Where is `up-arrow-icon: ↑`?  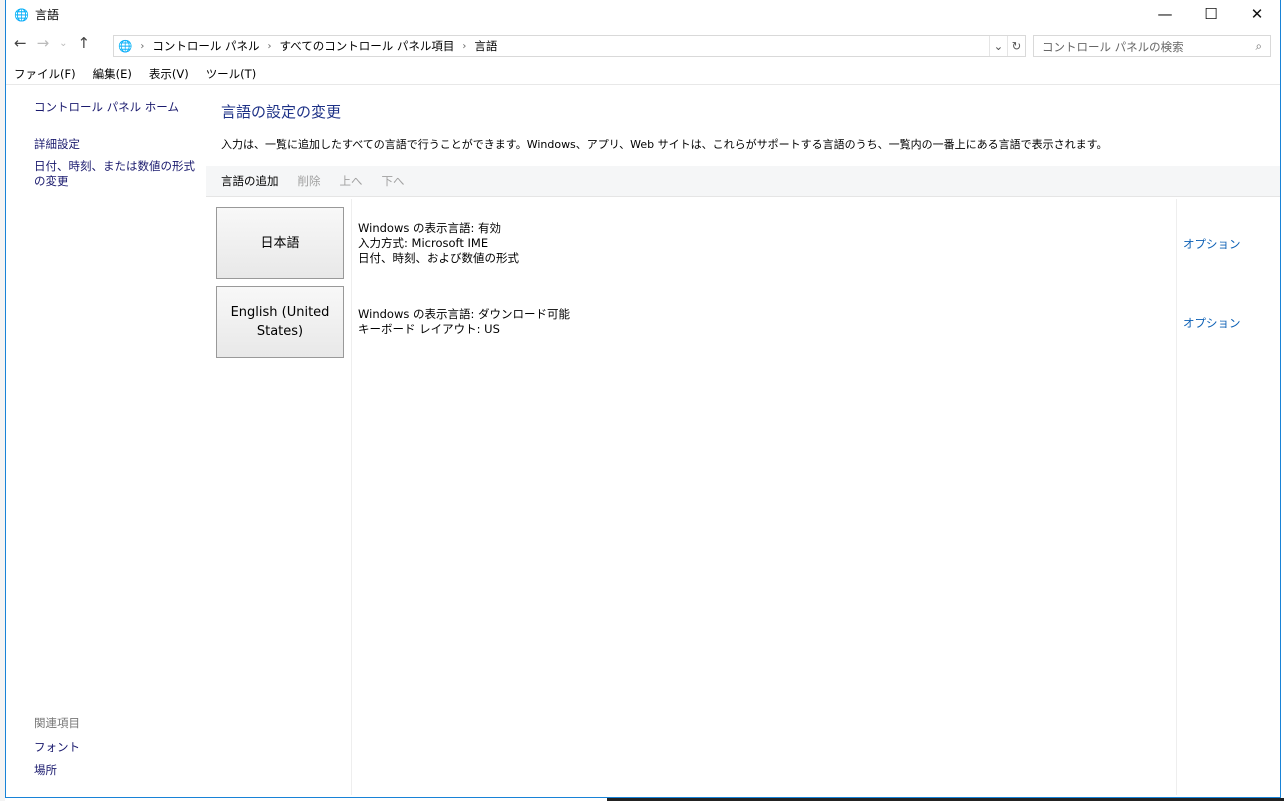 up-arrow-icon: ↑ is located at coordinates (84, 43).